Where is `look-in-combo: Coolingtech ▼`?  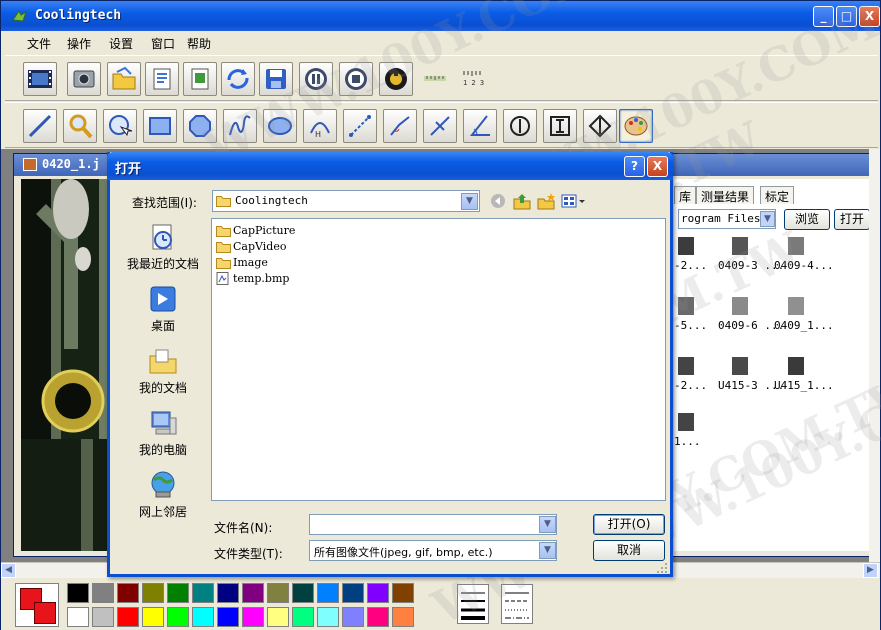 look-in-combo: Coolingtech ▼ is located at coordinates (346, 201).